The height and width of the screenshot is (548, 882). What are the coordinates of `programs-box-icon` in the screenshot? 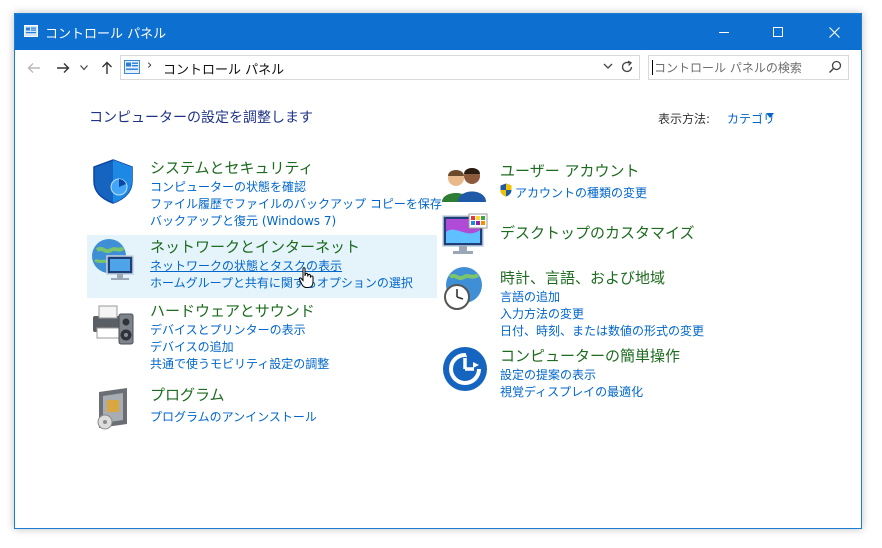 It's located at (113, 408).